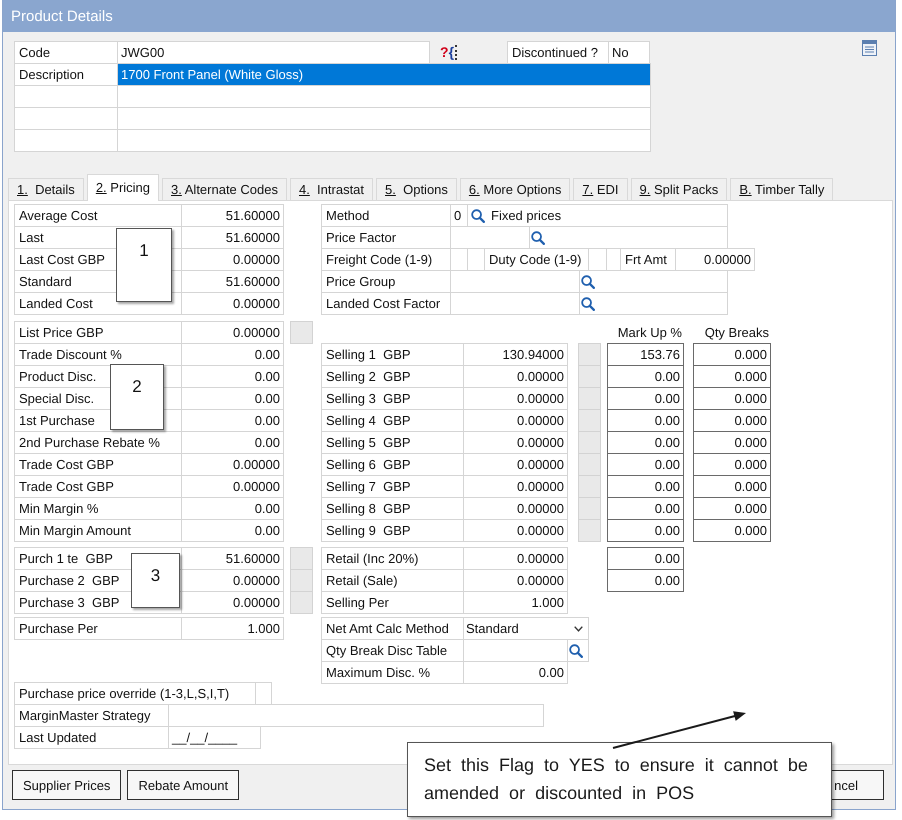 The height and width of the screenshot is (820, 902). Describe the element at coordinates (332, 189) in the screenshot. I see `tab: 4. Intrastat` at that location.